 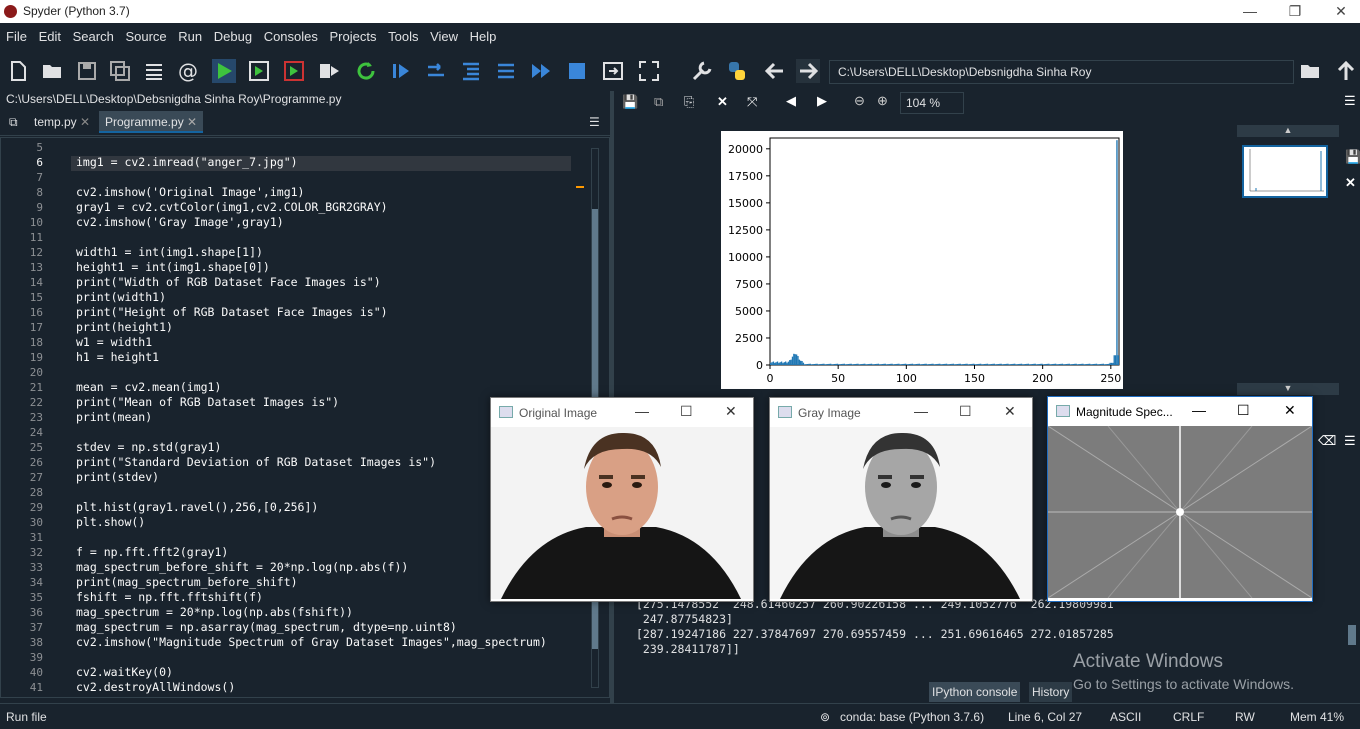 What do you see at coordinates (622, 412) in the screenshot?
I see `window-header: Original Image — ☐ ✕` at bounding box center [622, 412].